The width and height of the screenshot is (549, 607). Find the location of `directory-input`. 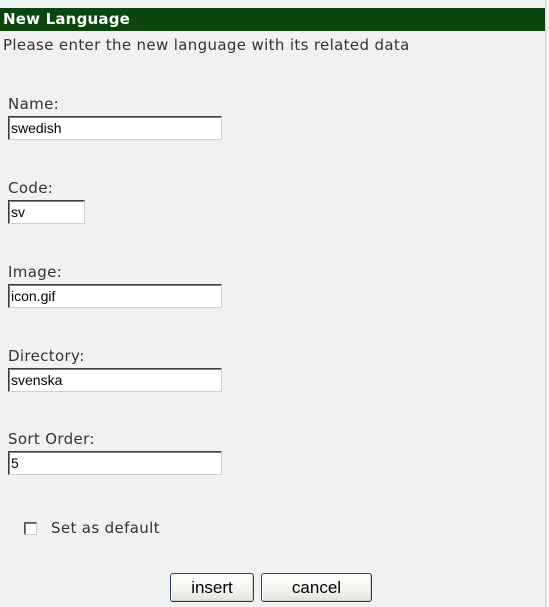

directory-input is located at coordinates (115, 380).